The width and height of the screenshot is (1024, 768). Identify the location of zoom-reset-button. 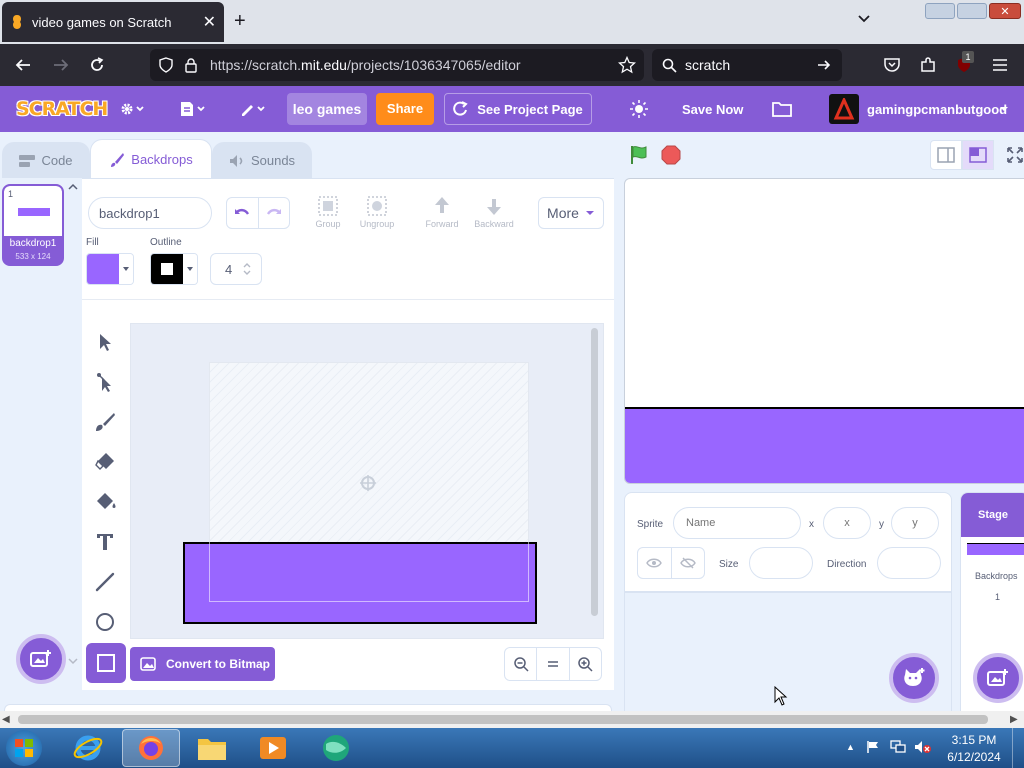
(553, 664).